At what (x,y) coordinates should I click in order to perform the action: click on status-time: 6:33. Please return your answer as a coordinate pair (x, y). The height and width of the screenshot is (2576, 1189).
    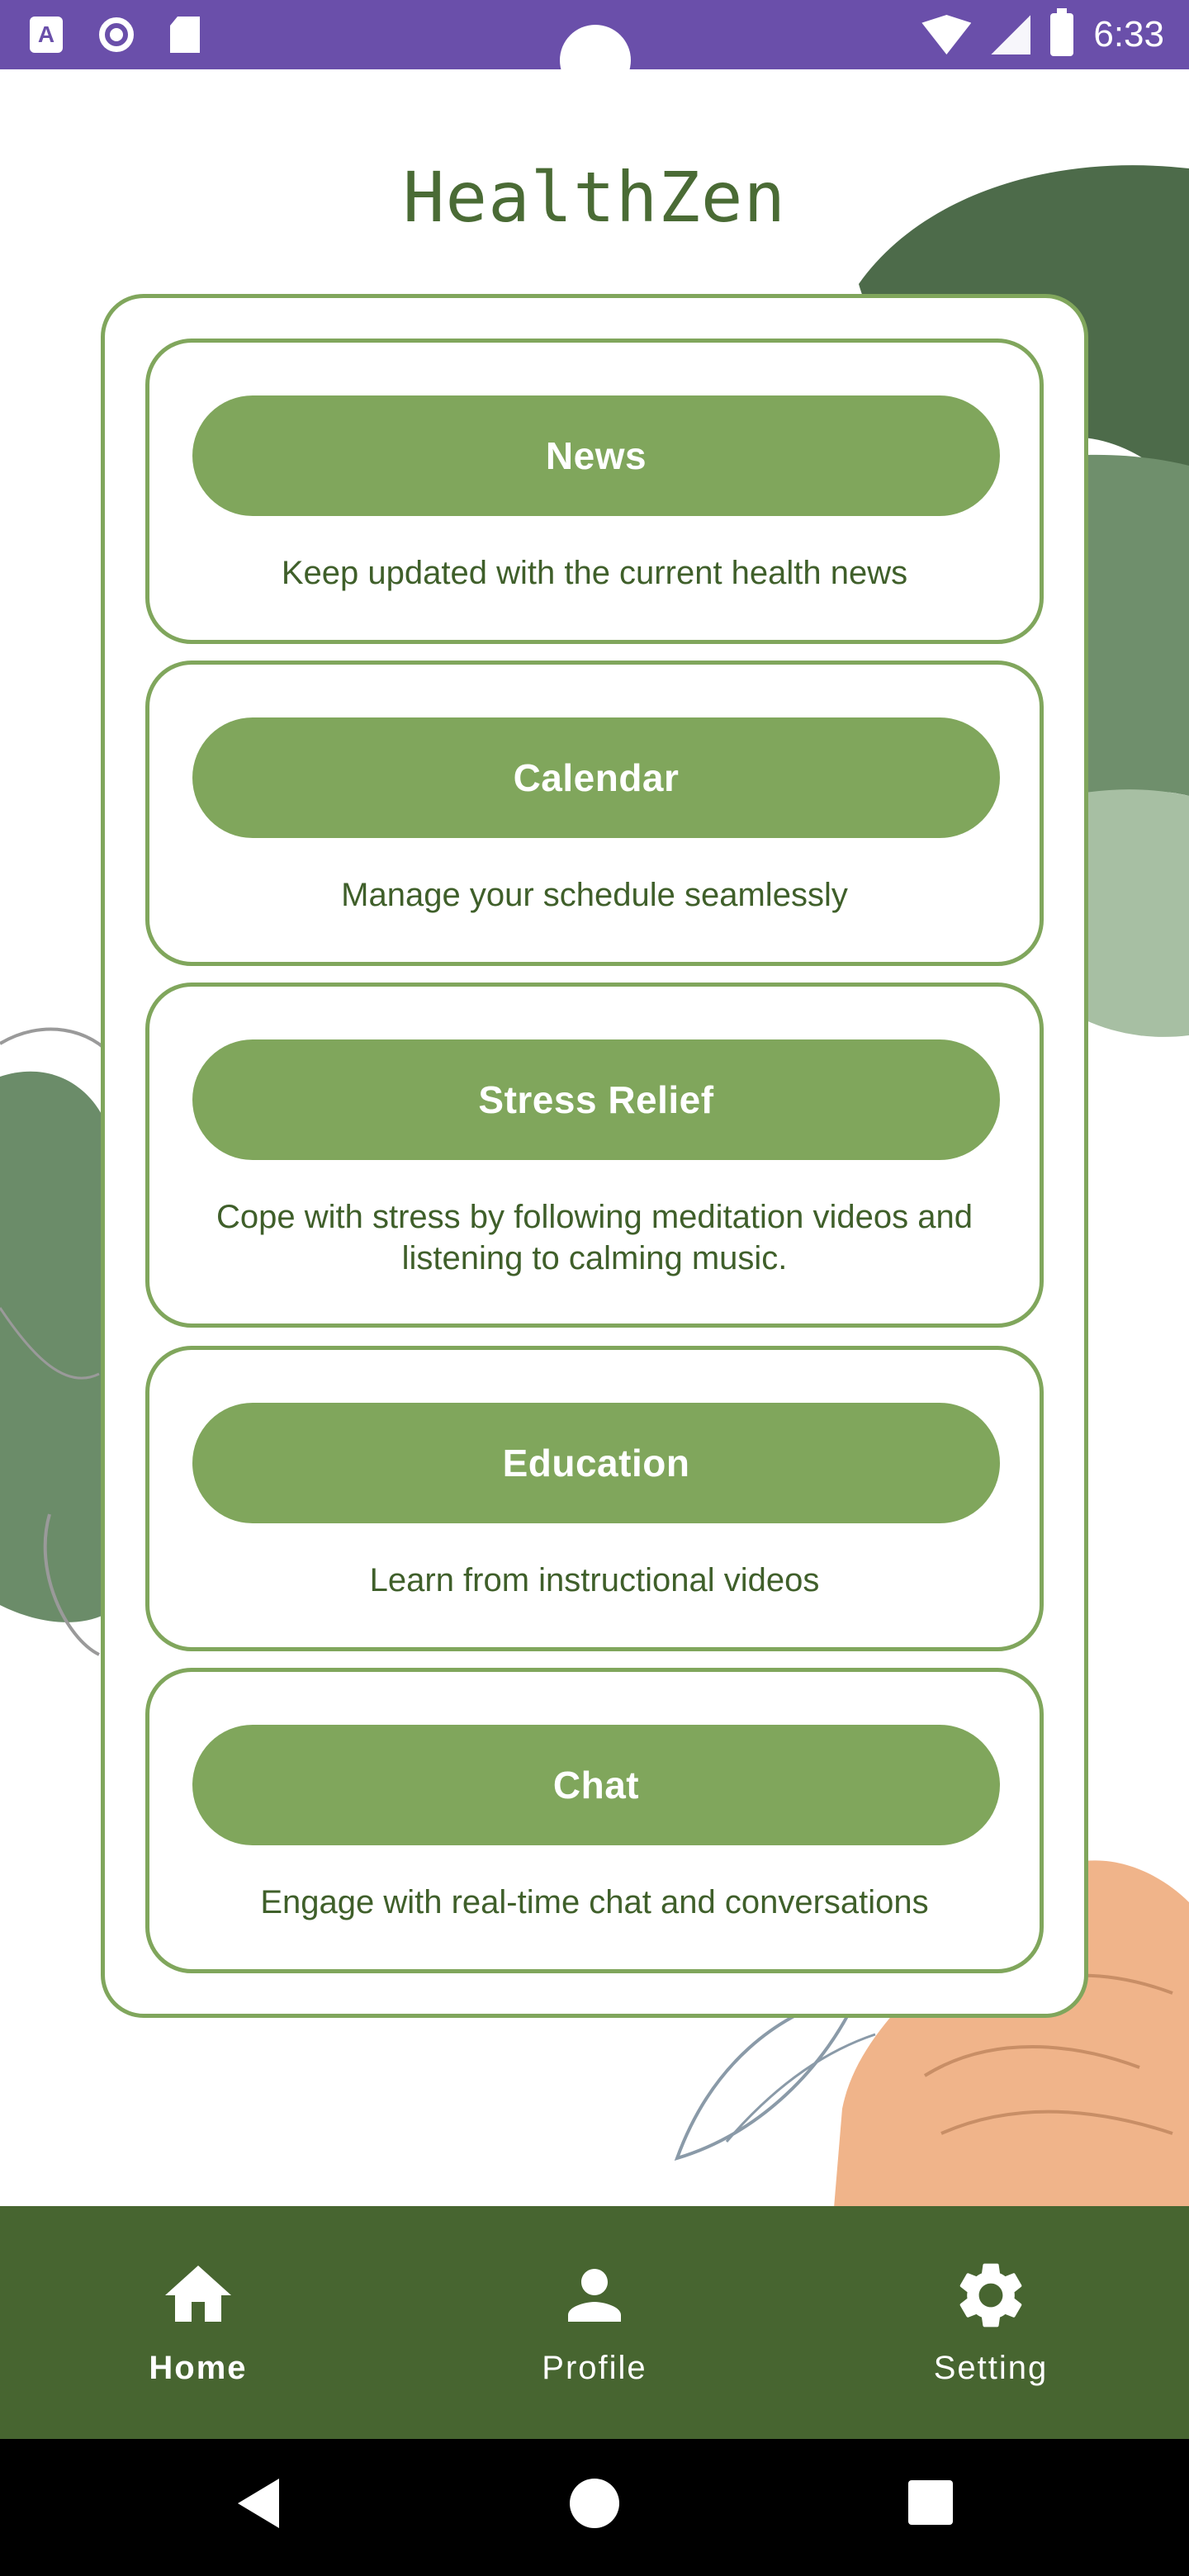
    Looking at the image, I should click on (1128, 34).